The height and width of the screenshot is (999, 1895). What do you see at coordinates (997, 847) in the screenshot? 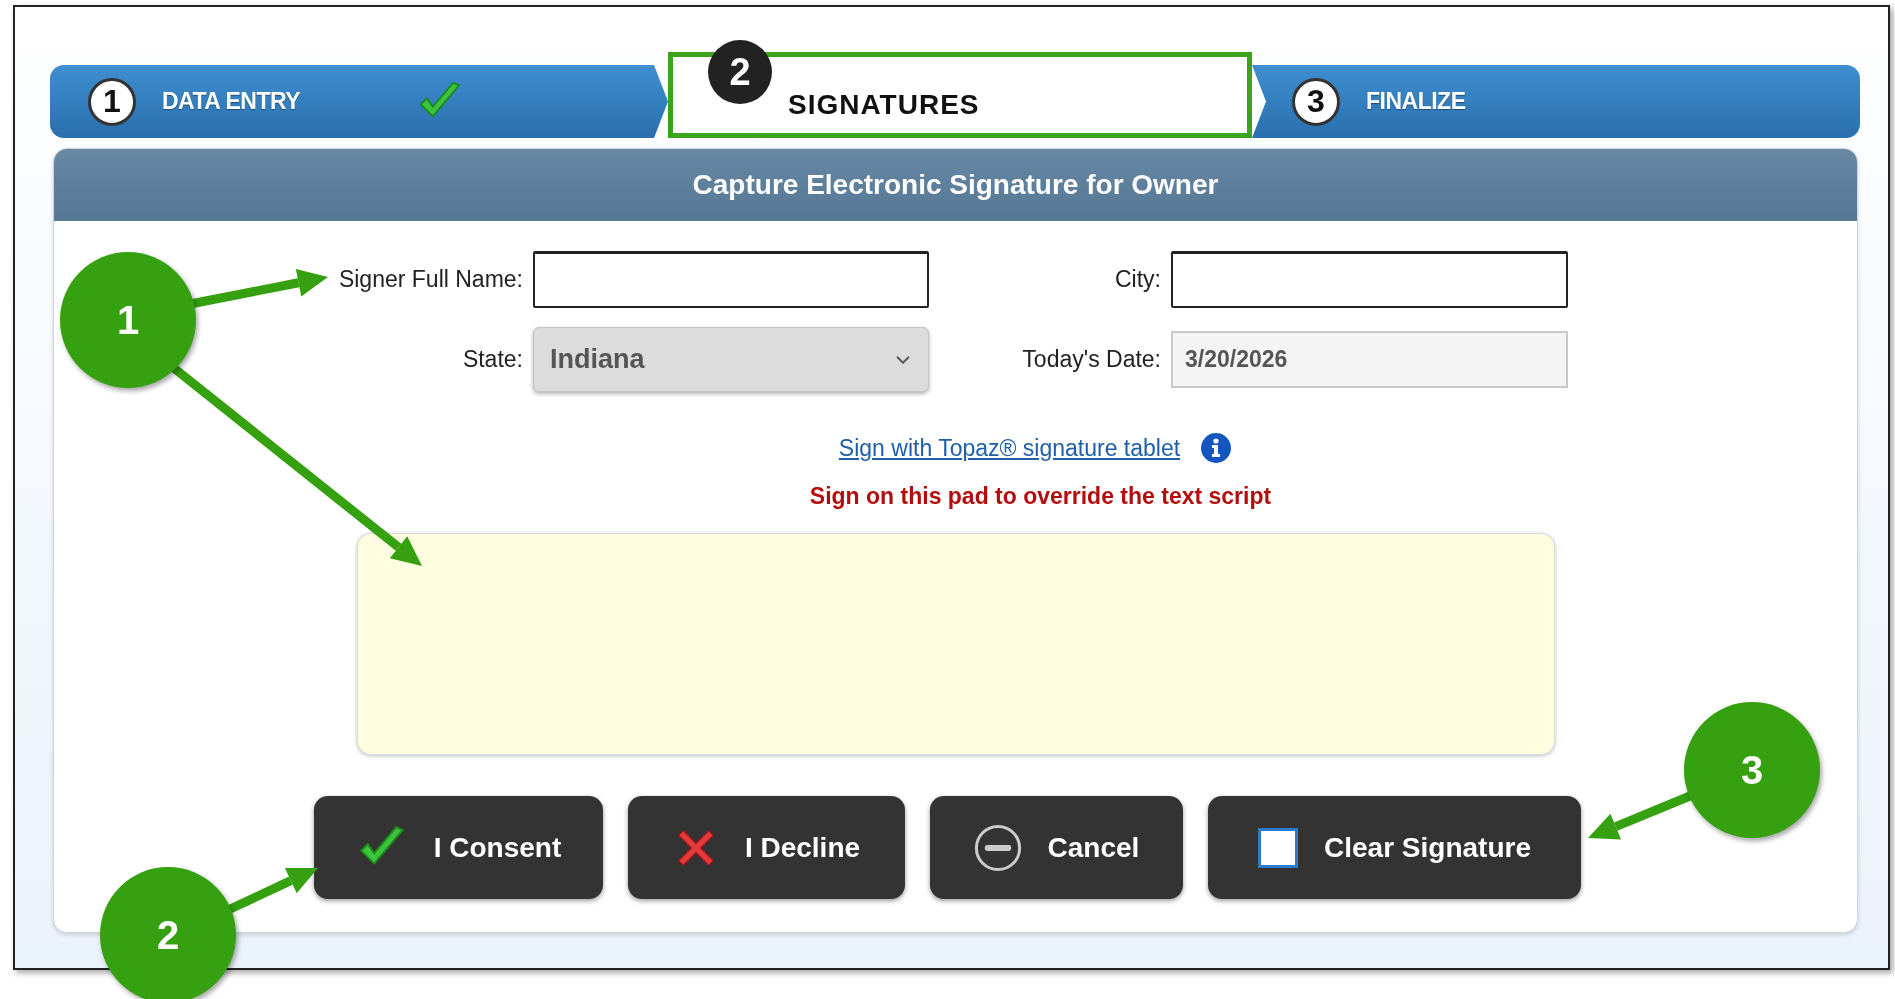
I see `minus-circle-icon` at bounding box center [997, 847].